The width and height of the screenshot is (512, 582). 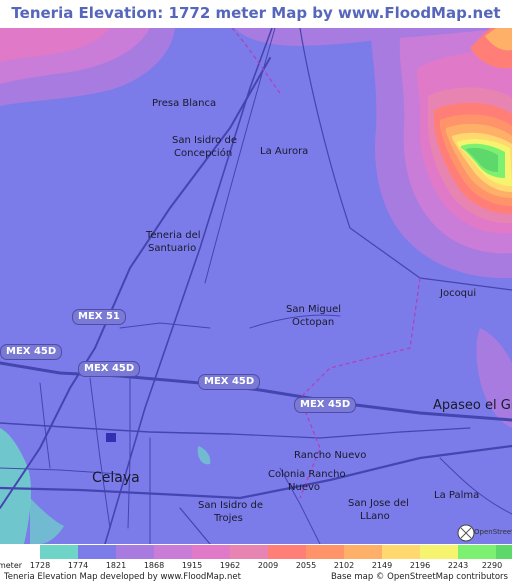 I want to click on legend-tick: 1962, so click(x=230, y=565).